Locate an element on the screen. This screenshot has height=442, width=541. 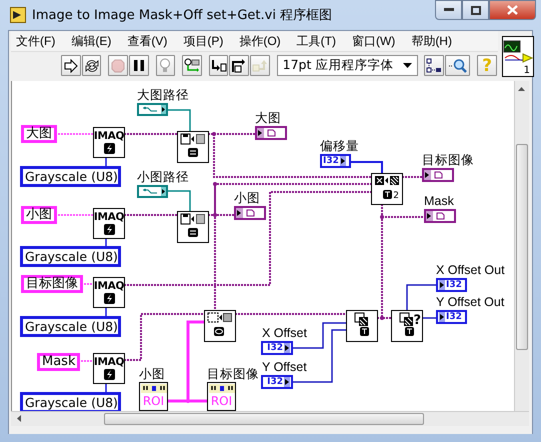
close-icon is located at coordinates (512, 10).